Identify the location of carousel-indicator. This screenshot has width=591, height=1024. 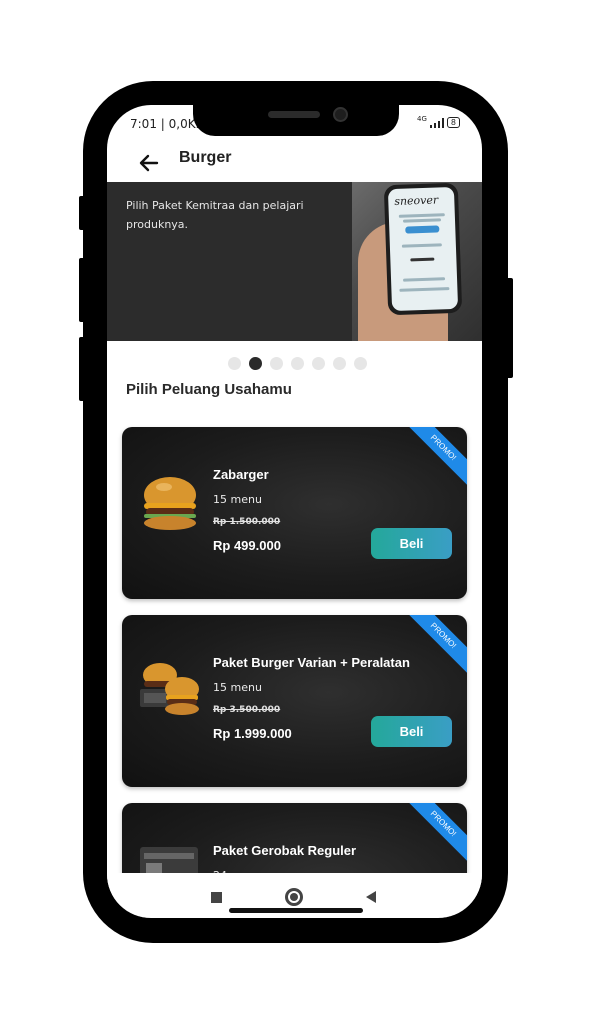
(297, 363).